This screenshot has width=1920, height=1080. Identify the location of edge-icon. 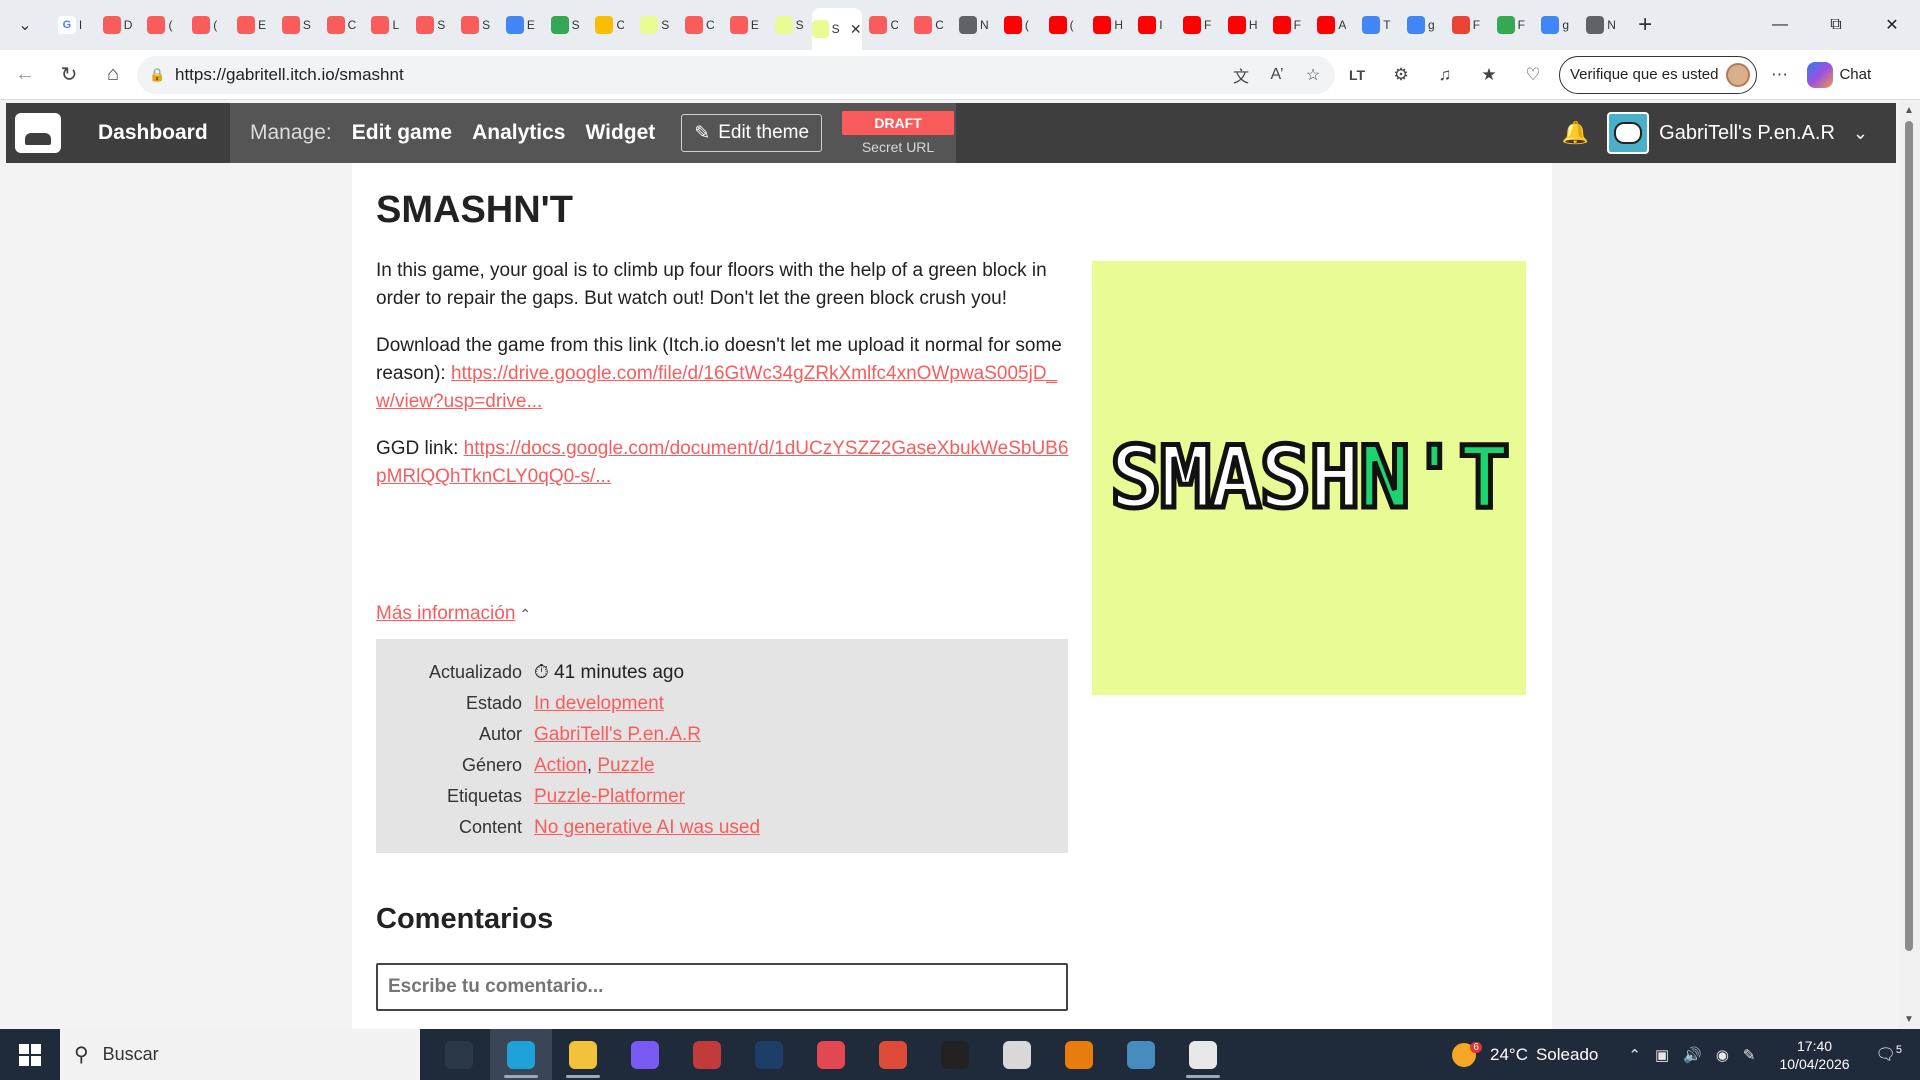
(521, 1054).